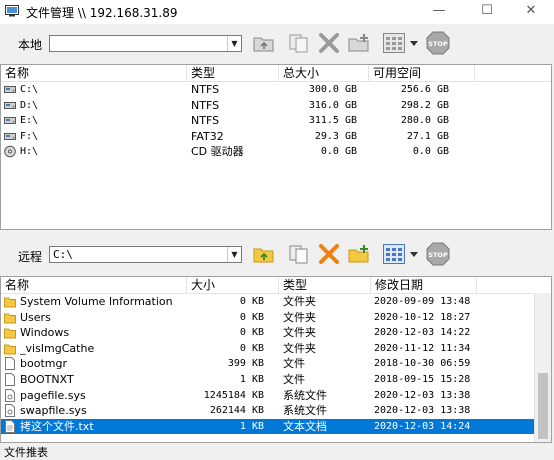 Image resolution: width=554 pixels, height=460 pixels. I want to click on cell-date: 2018-10-30 06:59, so click(422, 364).